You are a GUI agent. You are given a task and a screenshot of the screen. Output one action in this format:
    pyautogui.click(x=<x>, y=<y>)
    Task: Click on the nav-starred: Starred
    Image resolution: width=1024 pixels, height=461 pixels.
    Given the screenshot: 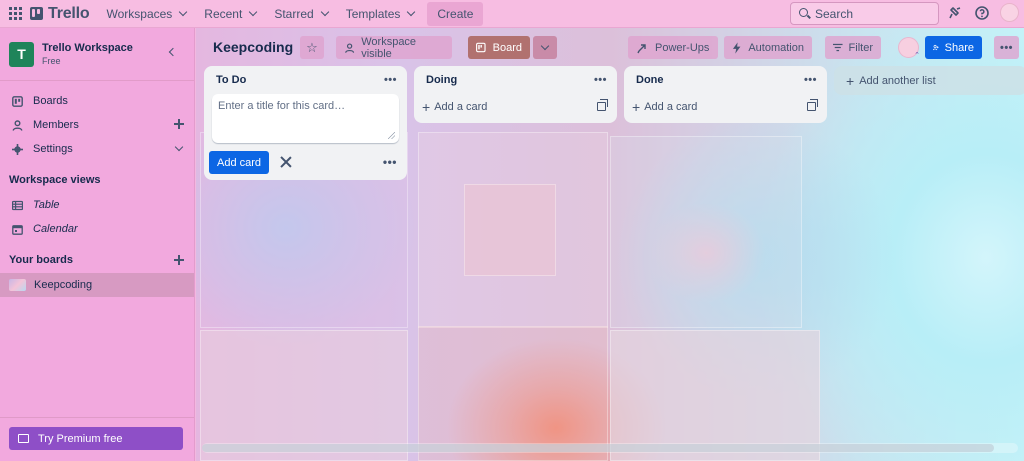 What is the action you would take?
    pyautogui.click(x=300, y=14)
    